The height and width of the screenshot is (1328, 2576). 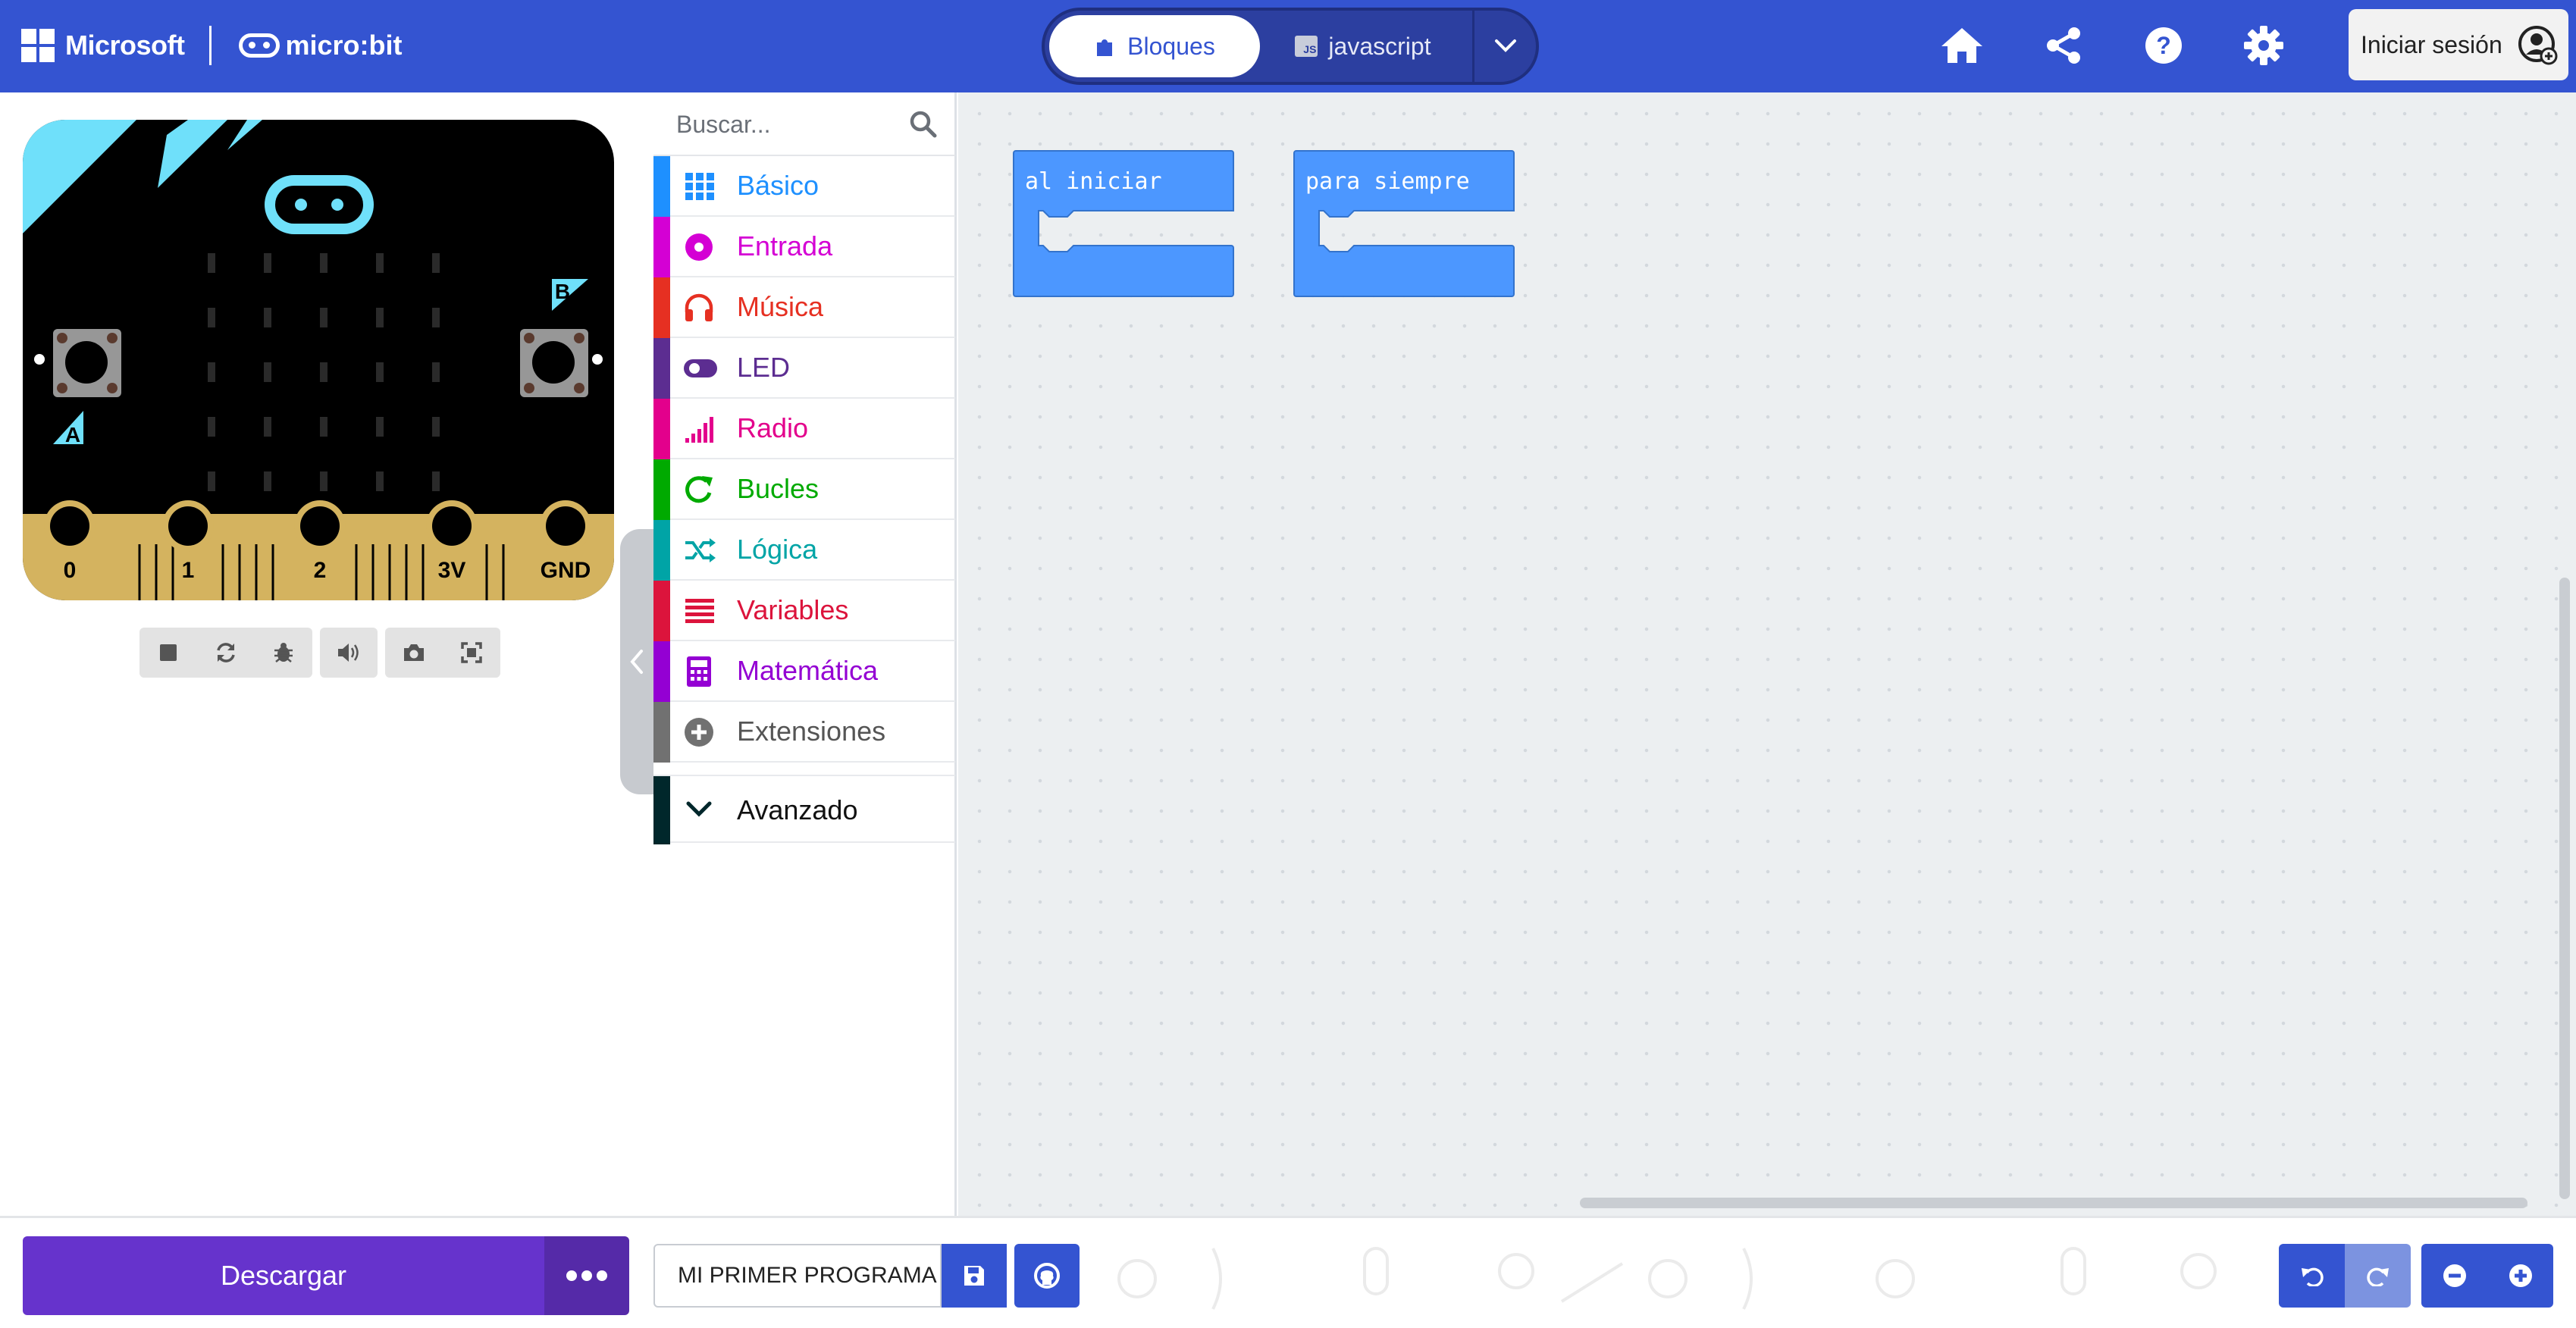 I want to click on button-a-label: A, so click(x=73, y=434).